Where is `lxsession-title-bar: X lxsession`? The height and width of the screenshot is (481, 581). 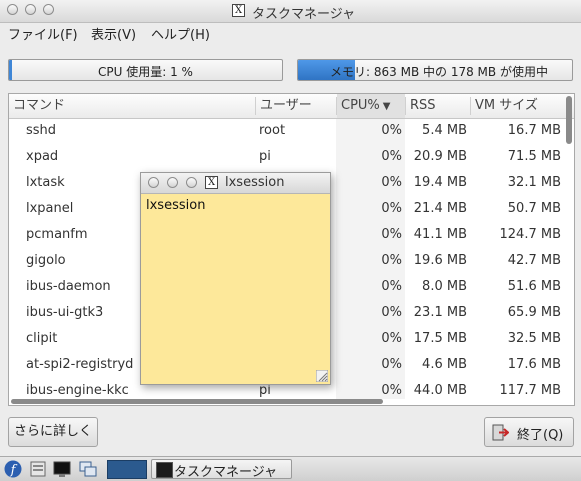 lxsession-title-bar: X lxsession is located at coordinates (235, 183).